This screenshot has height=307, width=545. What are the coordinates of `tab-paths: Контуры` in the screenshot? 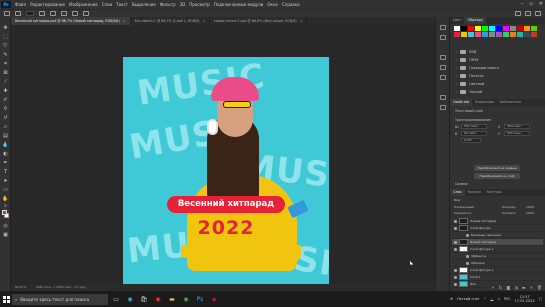 It's located at (494, 192).